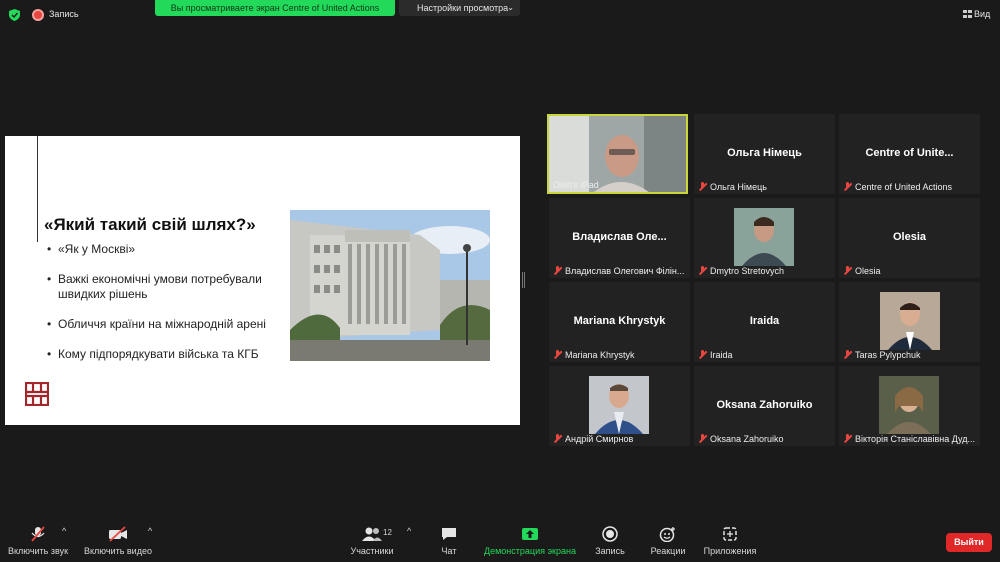 The width and height of the screenshot is (1000, 562). Describe the element at coordinates (409, 531) in the screenshot. I see `participants-options-caret: ^` at that location.